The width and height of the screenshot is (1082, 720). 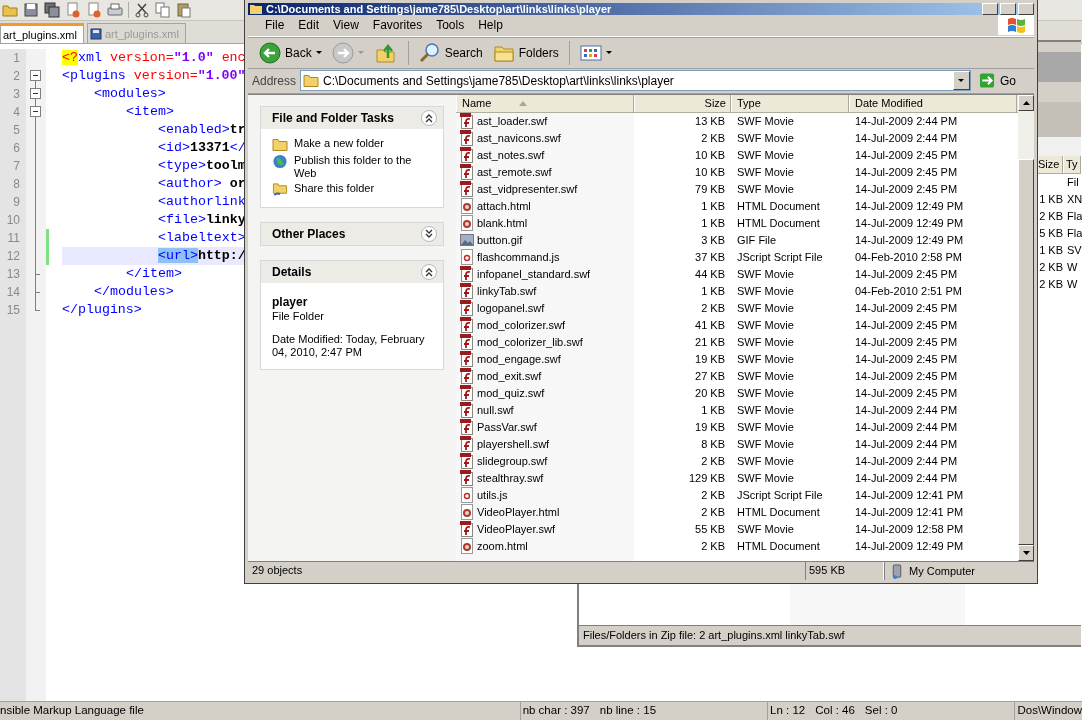 I want to click on go-button: Go, so click(x=1002, y=81).